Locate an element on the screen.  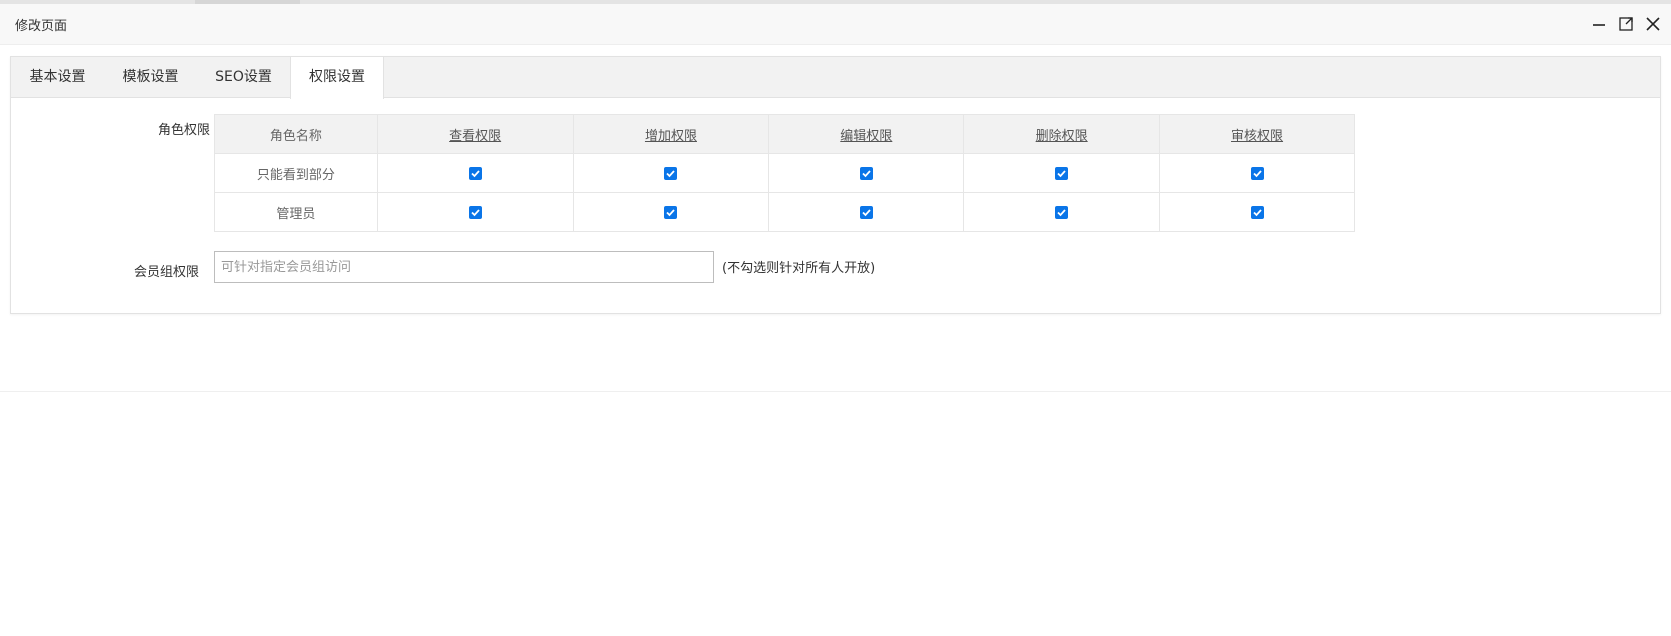
tab-seo-settings: SEO设置 is located at coordinates (243, 77).